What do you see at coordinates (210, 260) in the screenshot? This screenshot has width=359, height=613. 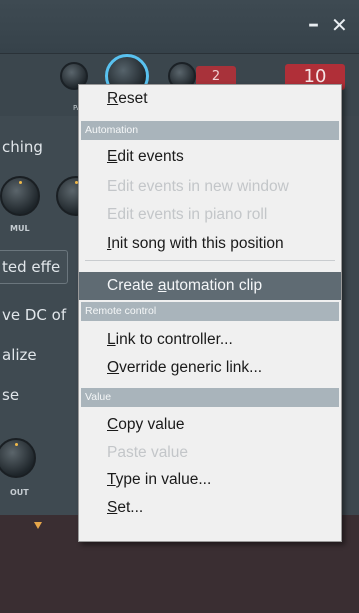 I see `menu-separator` at bounding box center [210, 260].